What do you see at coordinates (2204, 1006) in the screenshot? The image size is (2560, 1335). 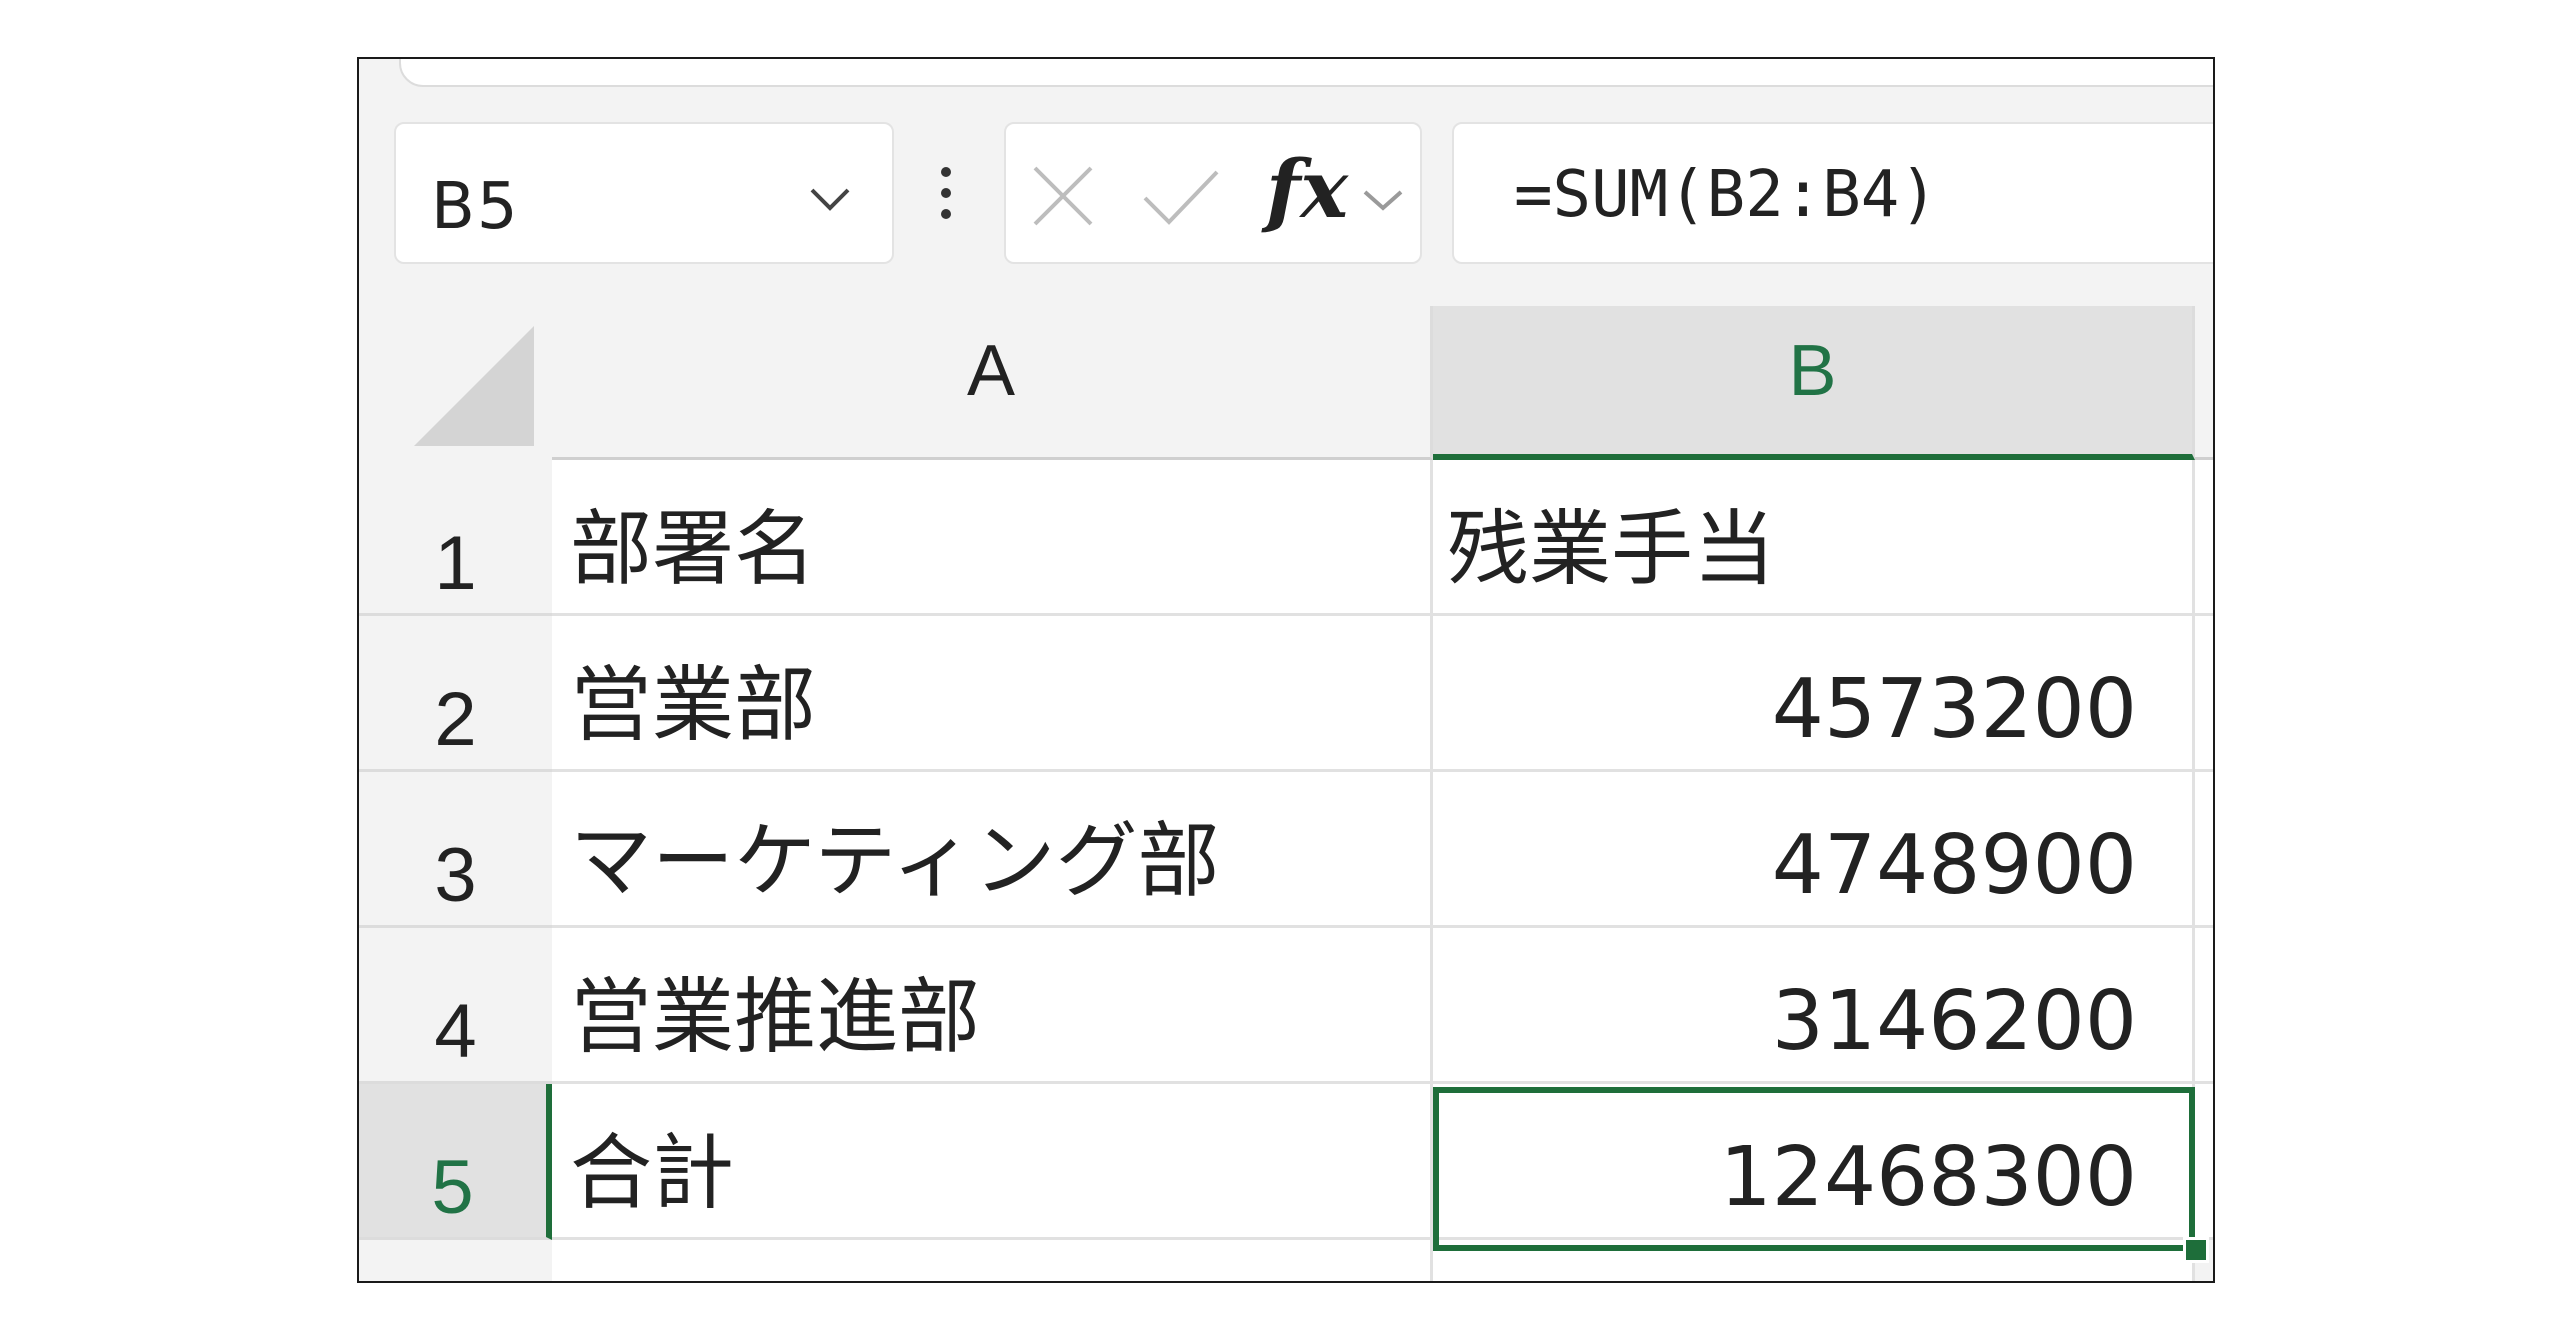 I see `cell-c4` at bounding box center [2204, 1006].